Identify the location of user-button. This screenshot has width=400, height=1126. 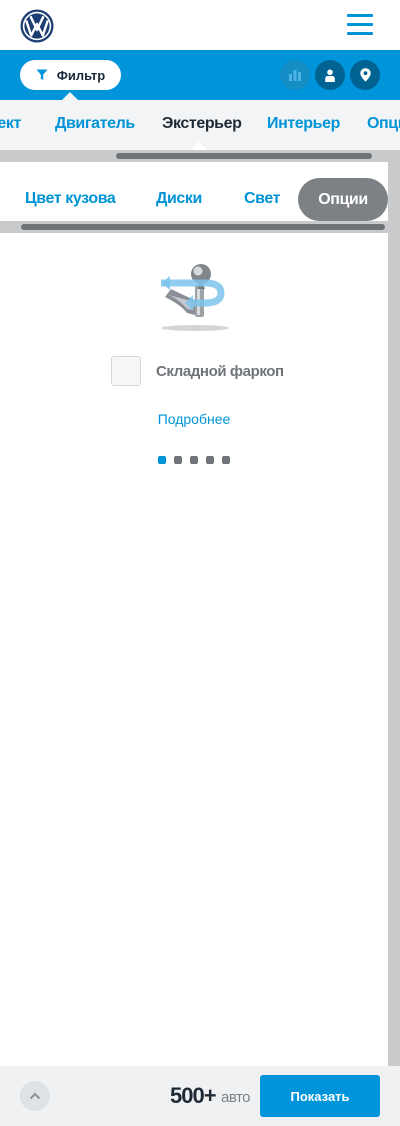
(330, 75).